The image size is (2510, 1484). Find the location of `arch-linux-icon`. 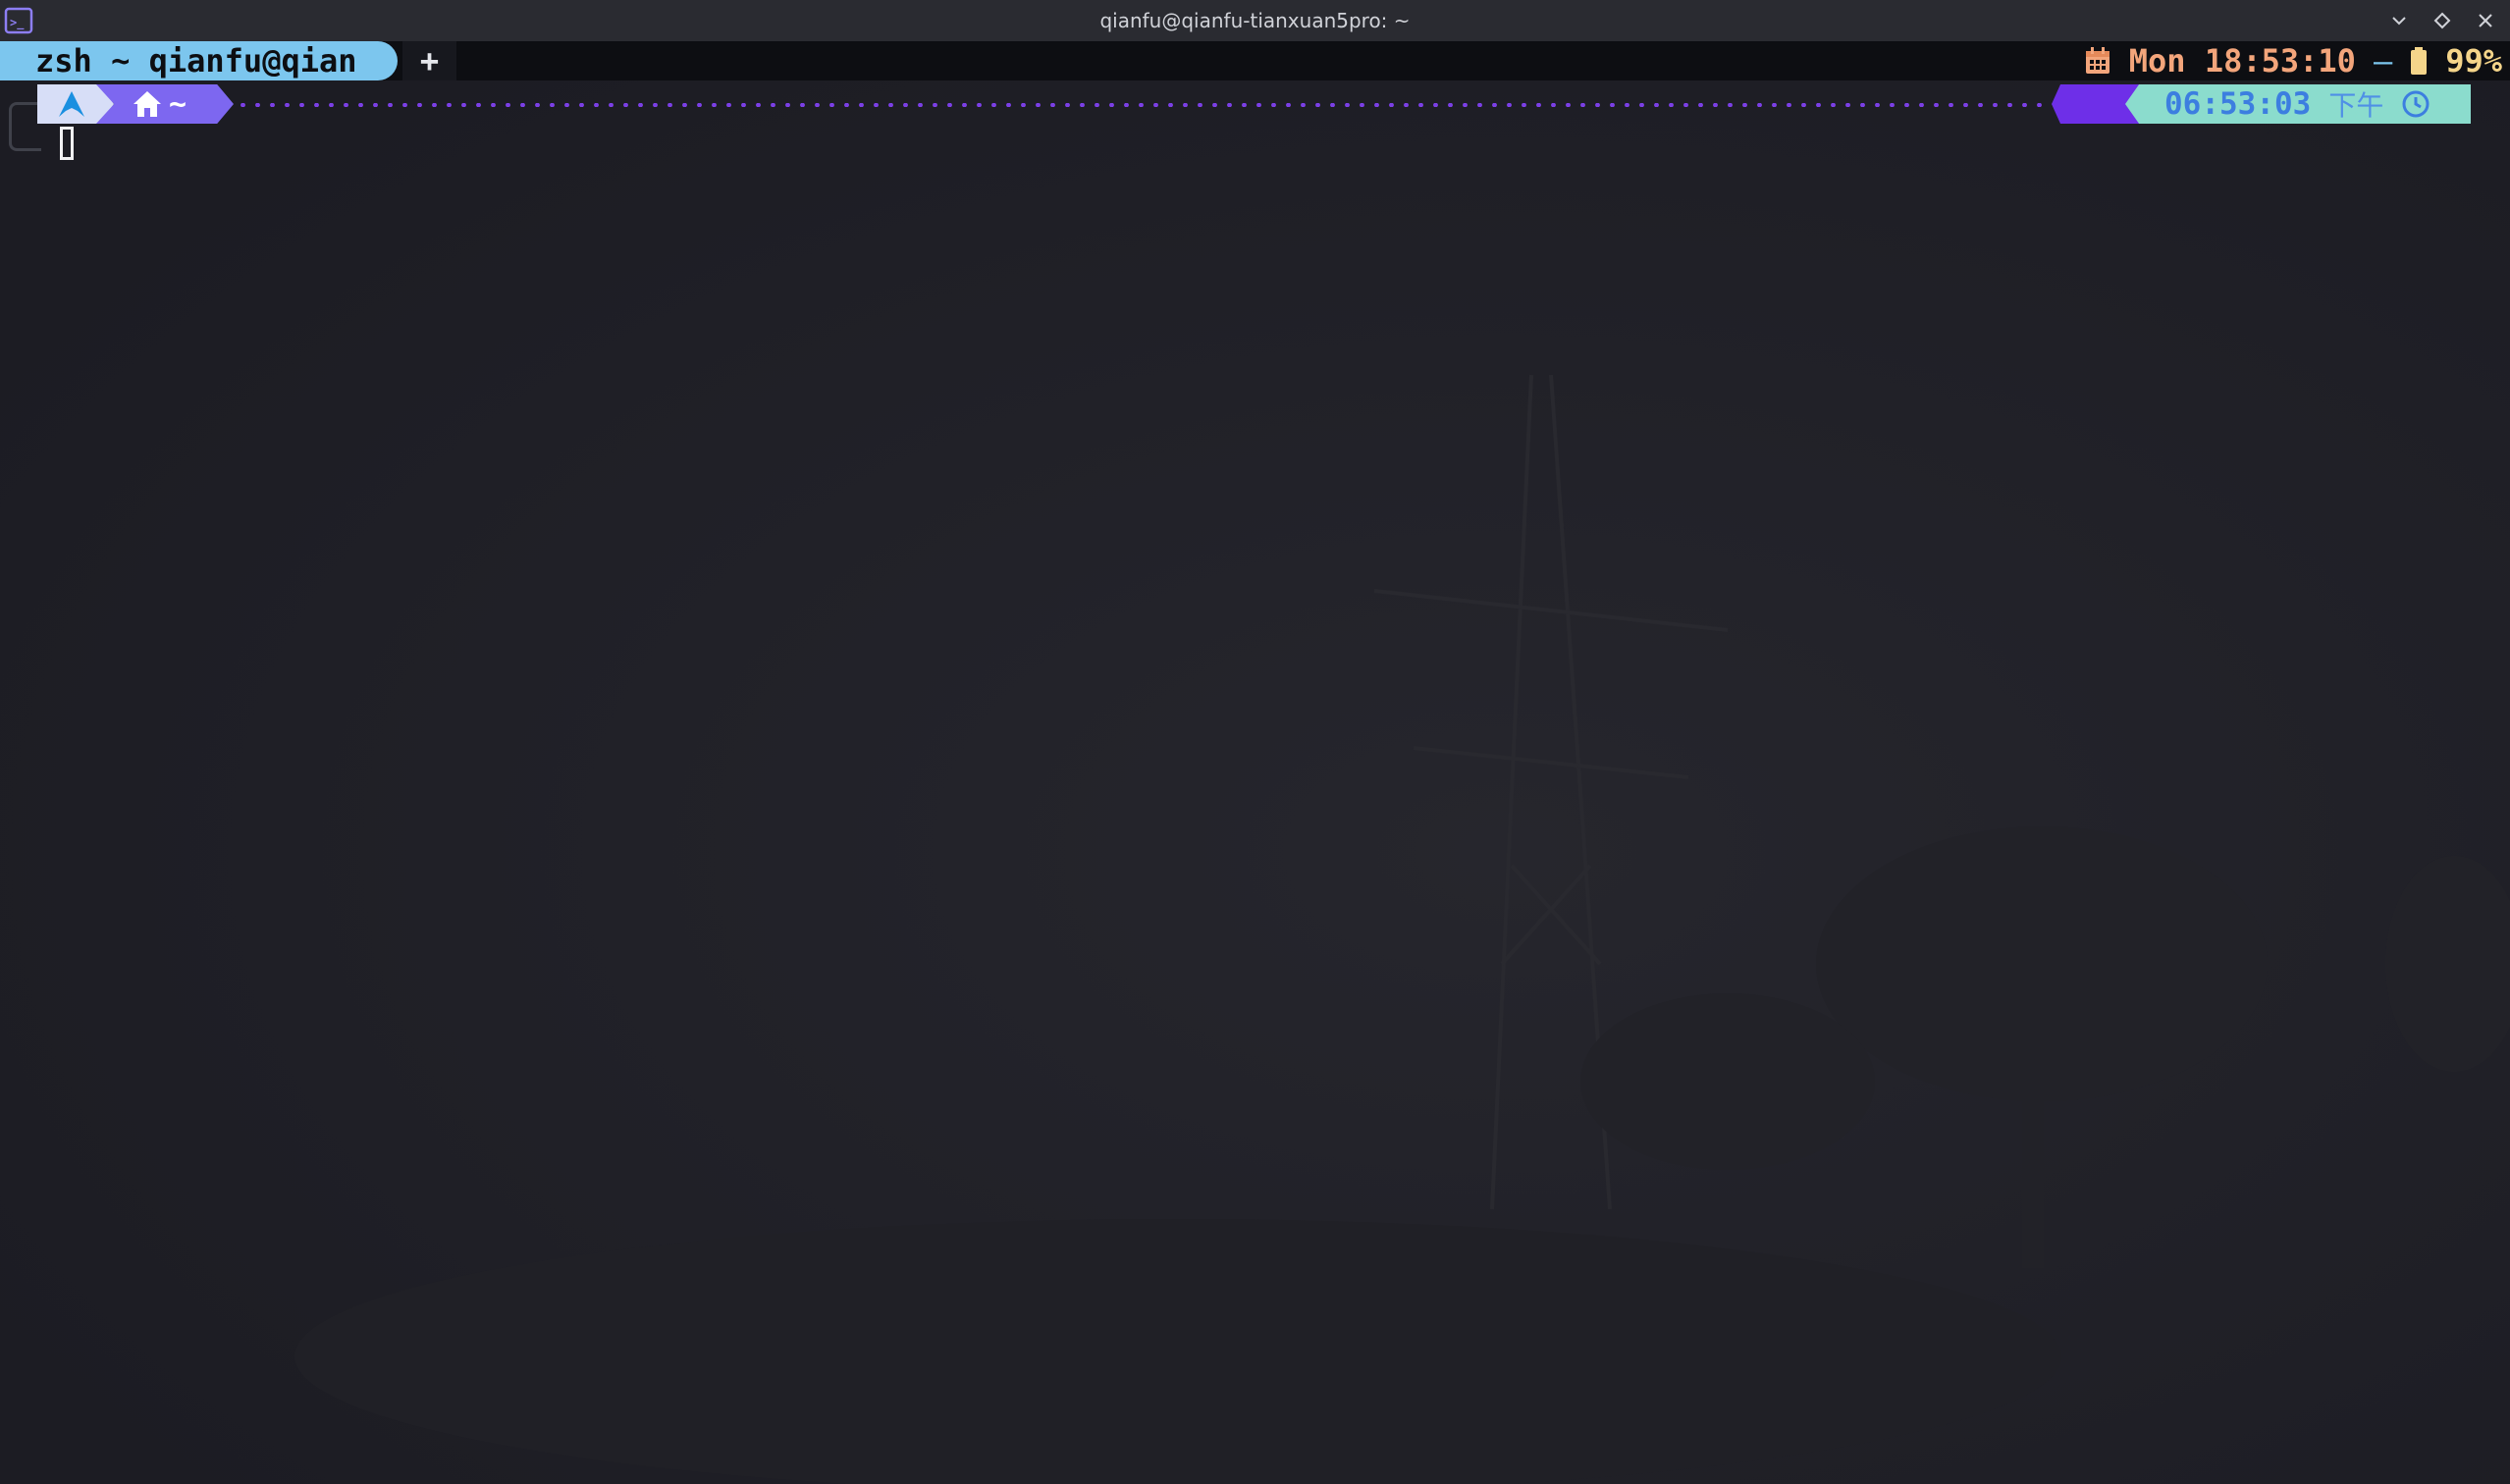

arch-linux-icon is located at coordinates (71, 104).